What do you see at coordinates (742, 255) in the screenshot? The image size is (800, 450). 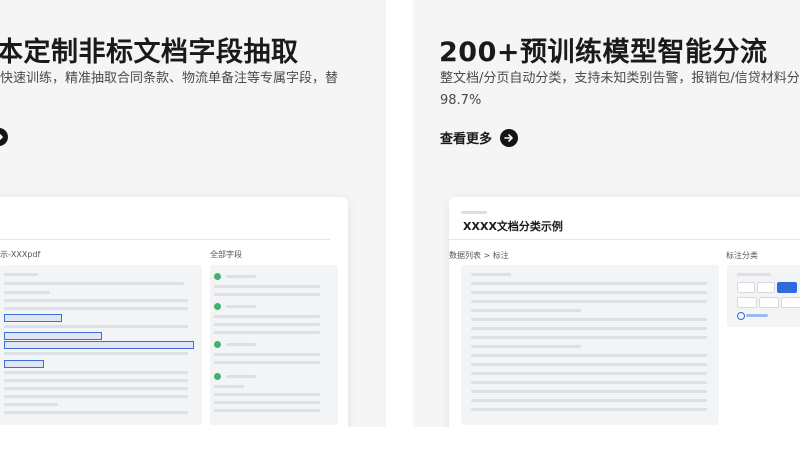 I see `label-panel-title: 标注分类` at bounding box center [742, 255].